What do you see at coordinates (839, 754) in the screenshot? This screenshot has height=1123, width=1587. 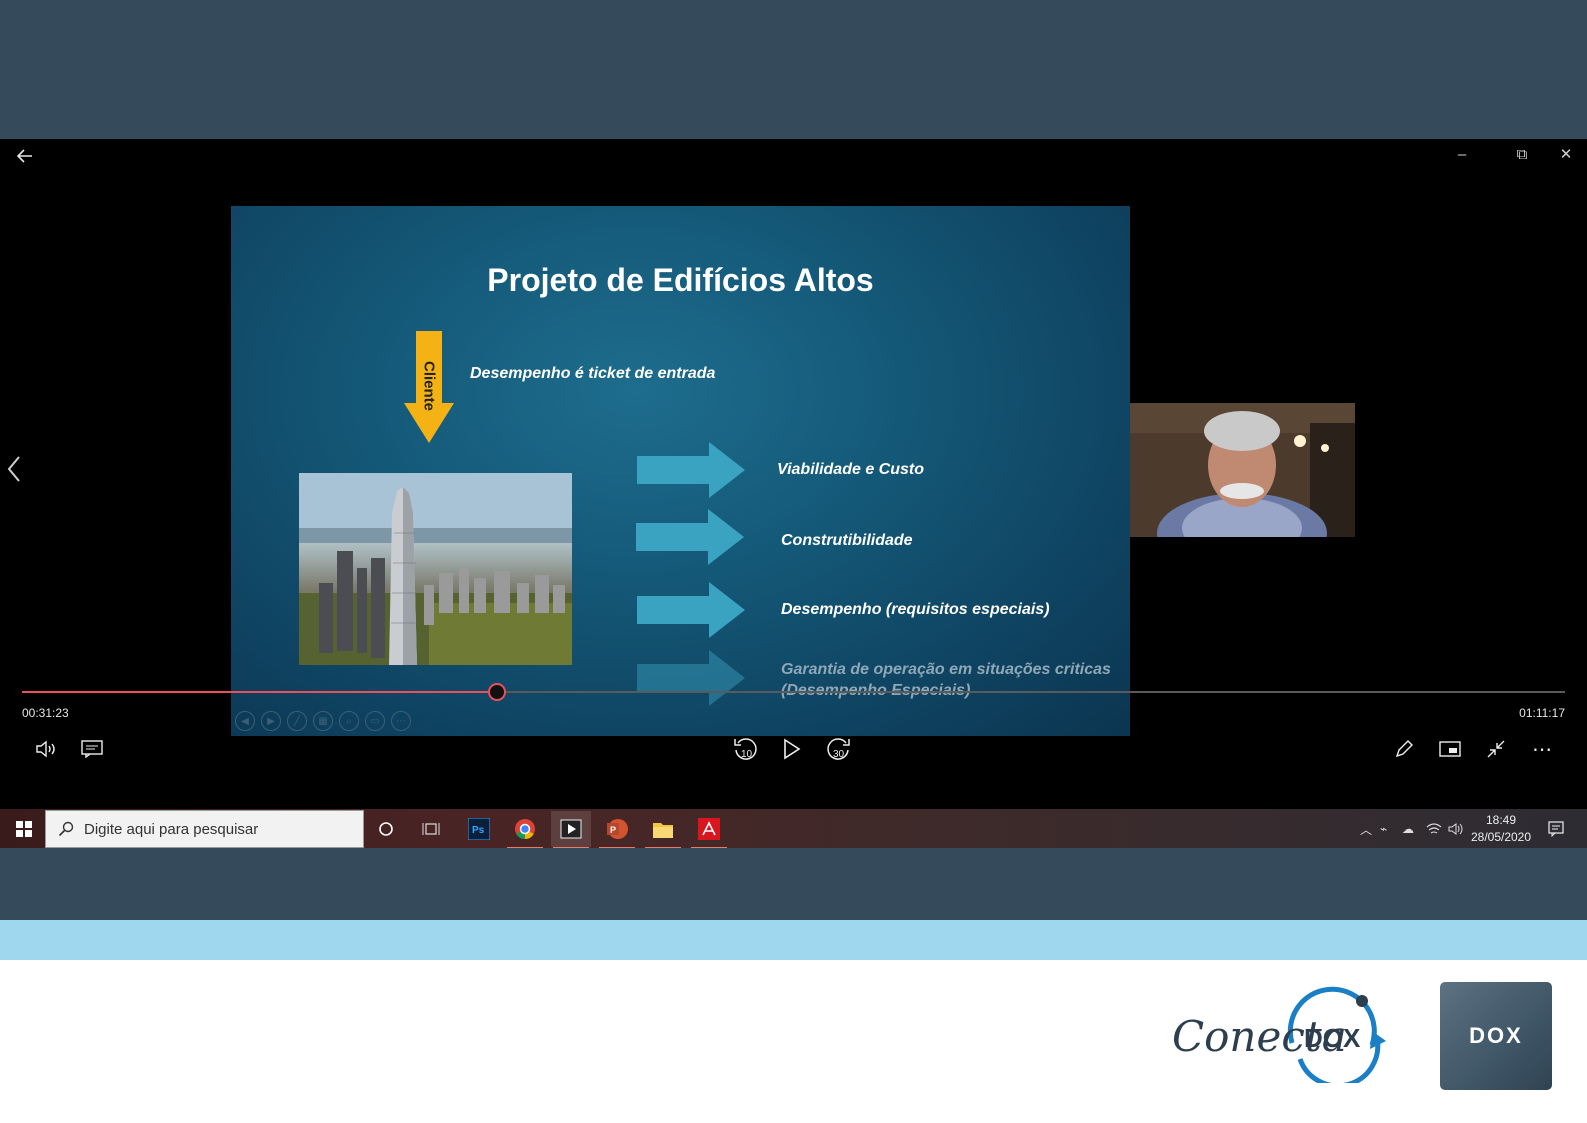 I see `skip-forward-label: 30` at bounding box center [839, 754].